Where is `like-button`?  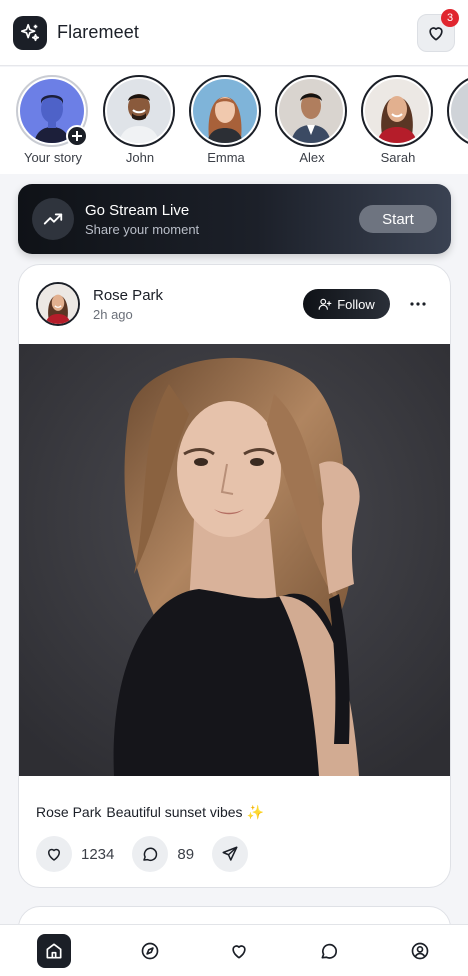 like-button is located at coordinates (54, 854).